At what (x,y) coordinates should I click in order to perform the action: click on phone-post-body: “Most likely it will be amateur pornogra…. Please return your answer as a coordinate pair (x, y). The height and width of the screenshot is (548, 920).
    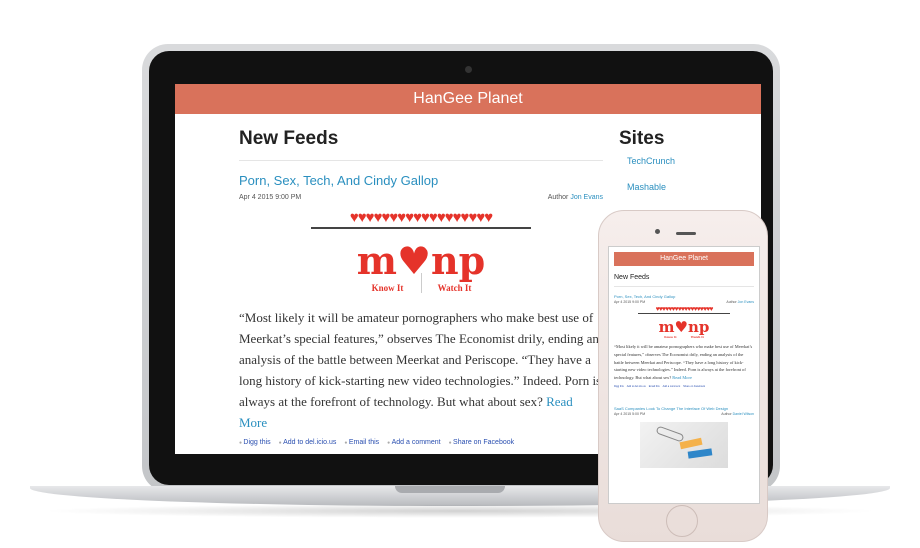
    Looking at the image, I should click on (683, 362).